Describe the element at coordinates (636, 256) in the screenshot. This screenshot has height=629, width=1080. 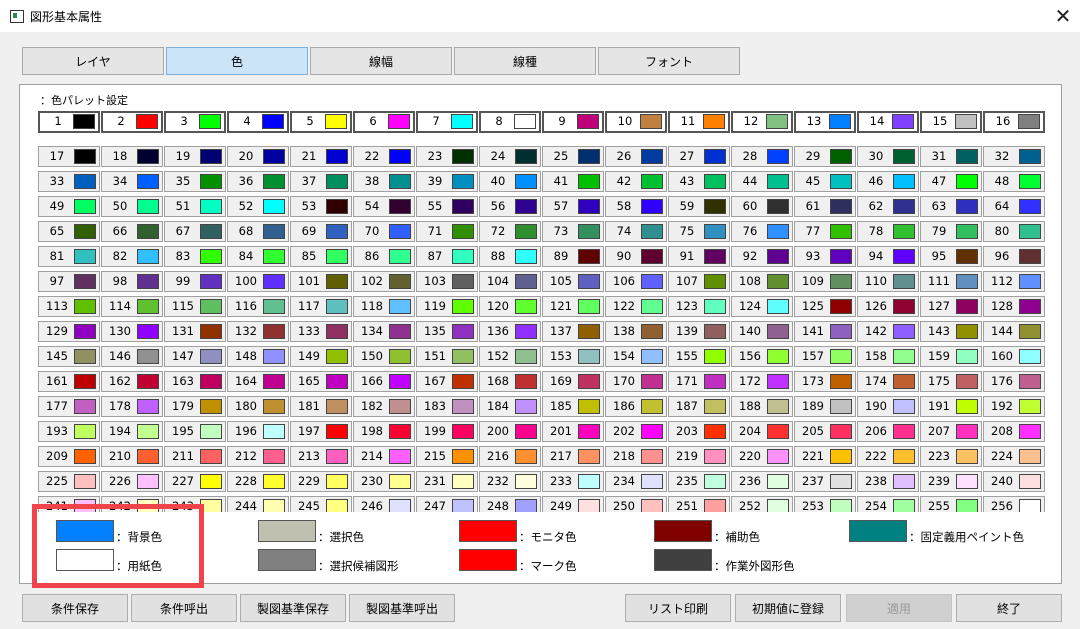
I see `palette-cell: 90` at that location.